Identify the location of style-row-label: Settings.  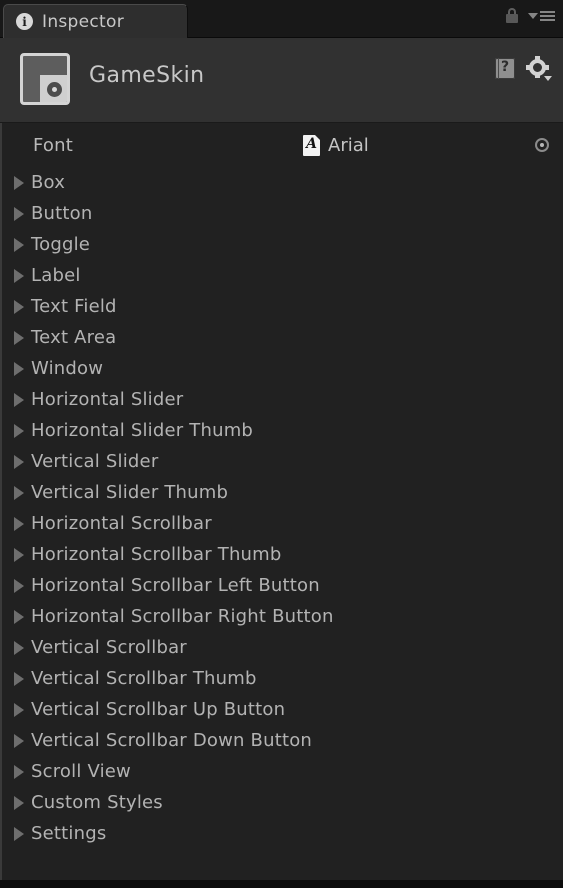
(69, 833).